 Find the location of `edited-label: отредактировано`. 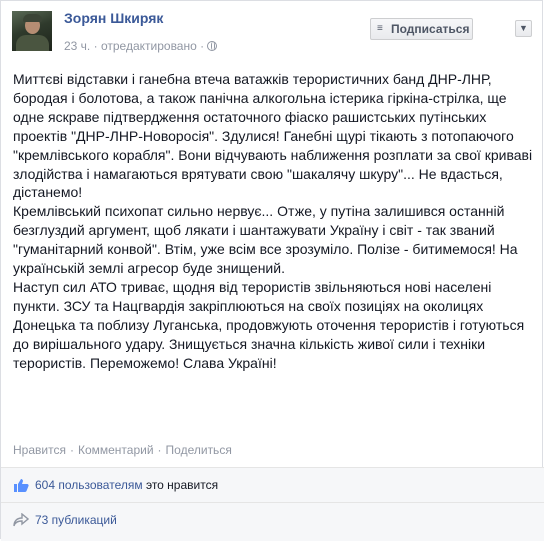

edited-label: отредактировано is located at coordinates (149, 46).